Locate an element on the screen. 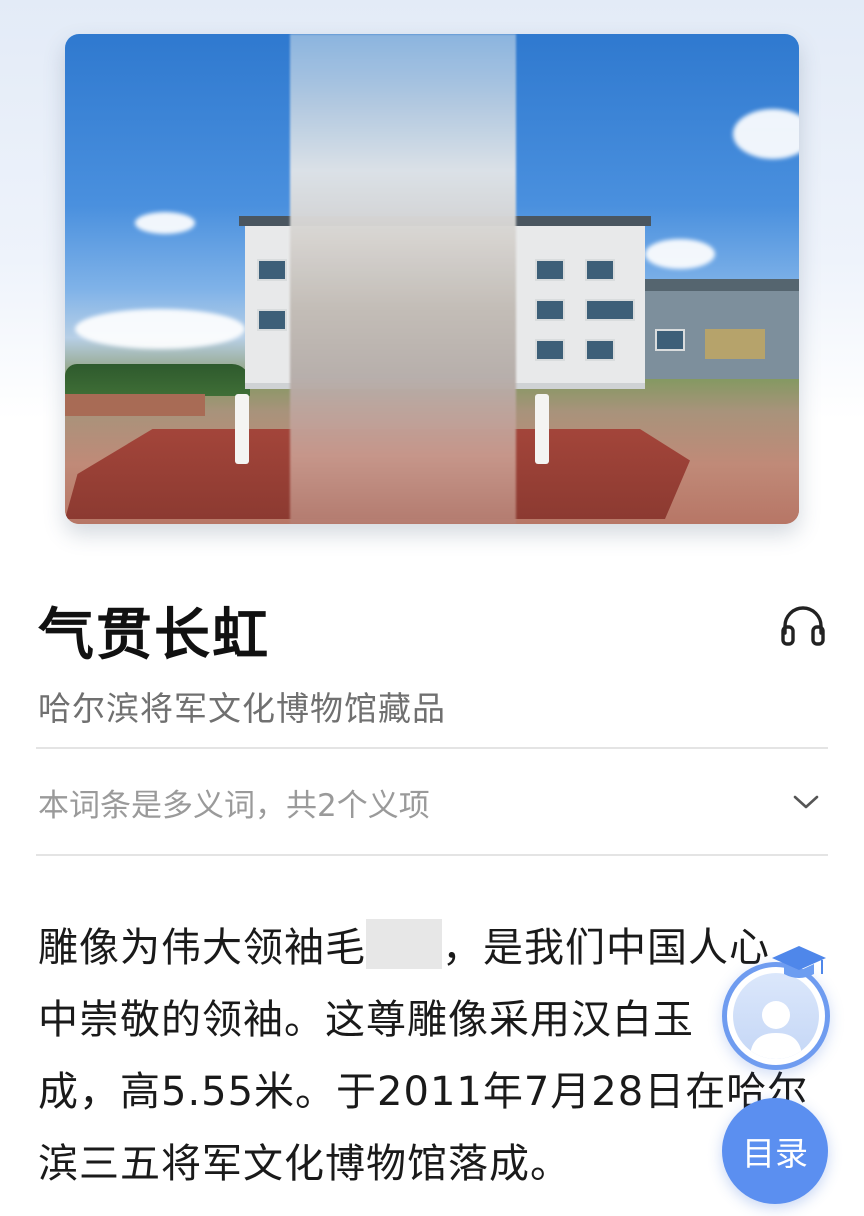 Image resolution: width=864 pixels, height=1216 pixels. summary-line-2: 中崇敬的领袖。这尊雕像采用汉白玉 is located at coordinates (366, 1020).